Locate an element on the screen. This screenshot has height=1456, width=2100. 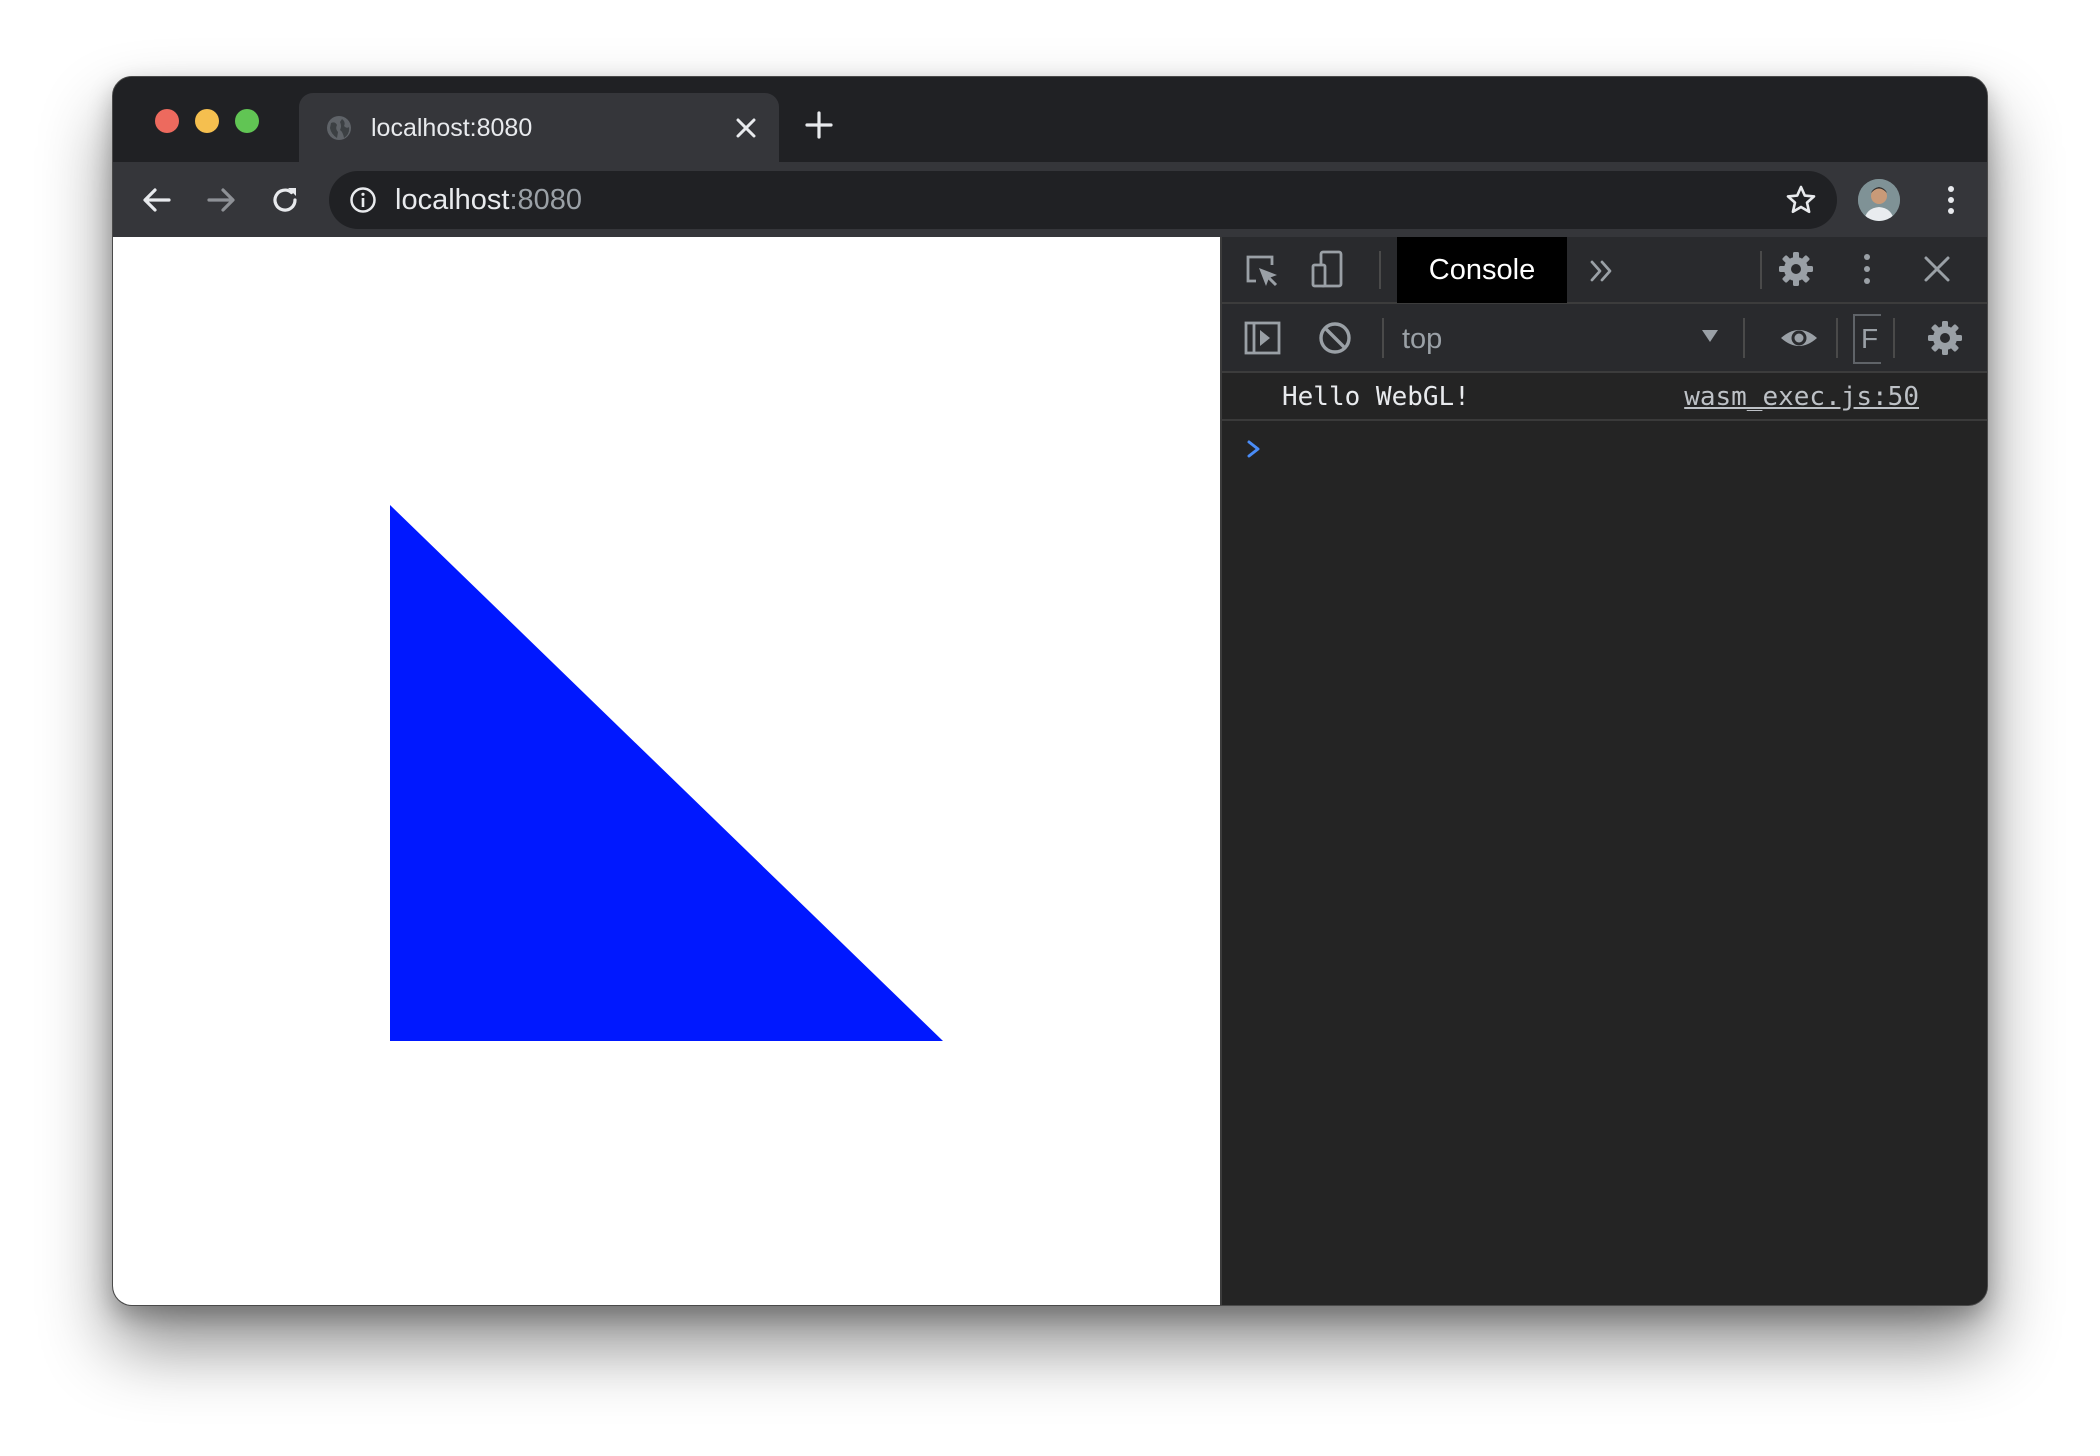
url-text: localhost:8080 is located at coordinates (488, 200).